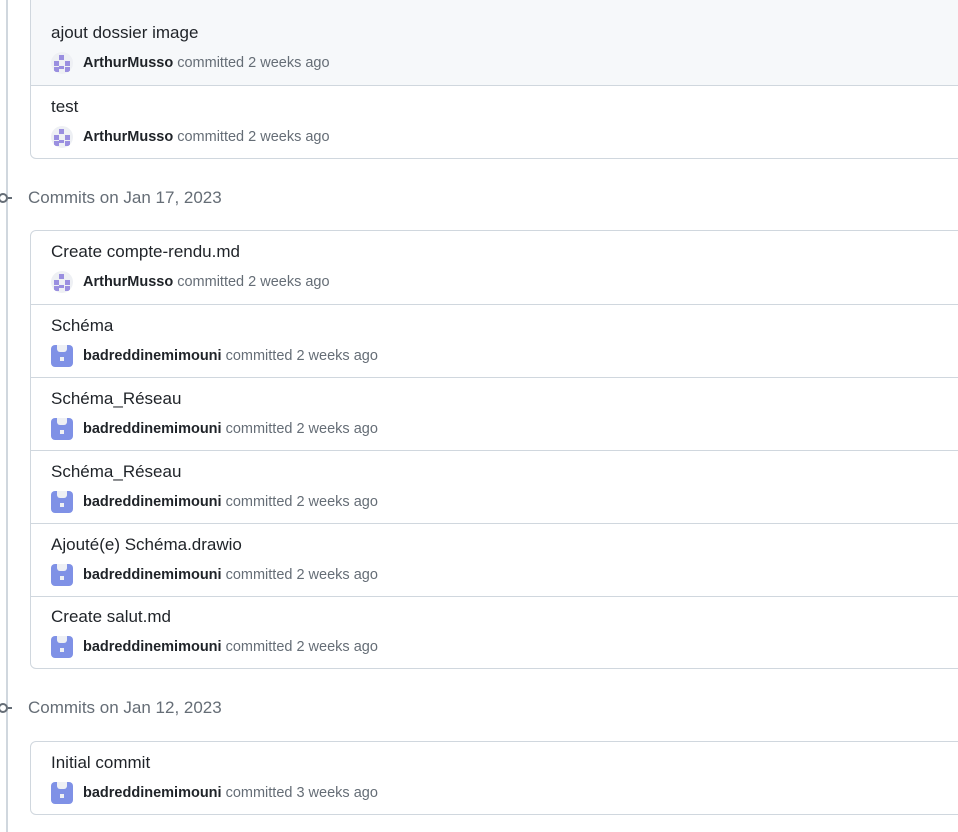  Describe the element at coordinates (494, 121) in the screenshot. I see `commit-row: test ArthurMusso committed 2 weeks ago` at that location.